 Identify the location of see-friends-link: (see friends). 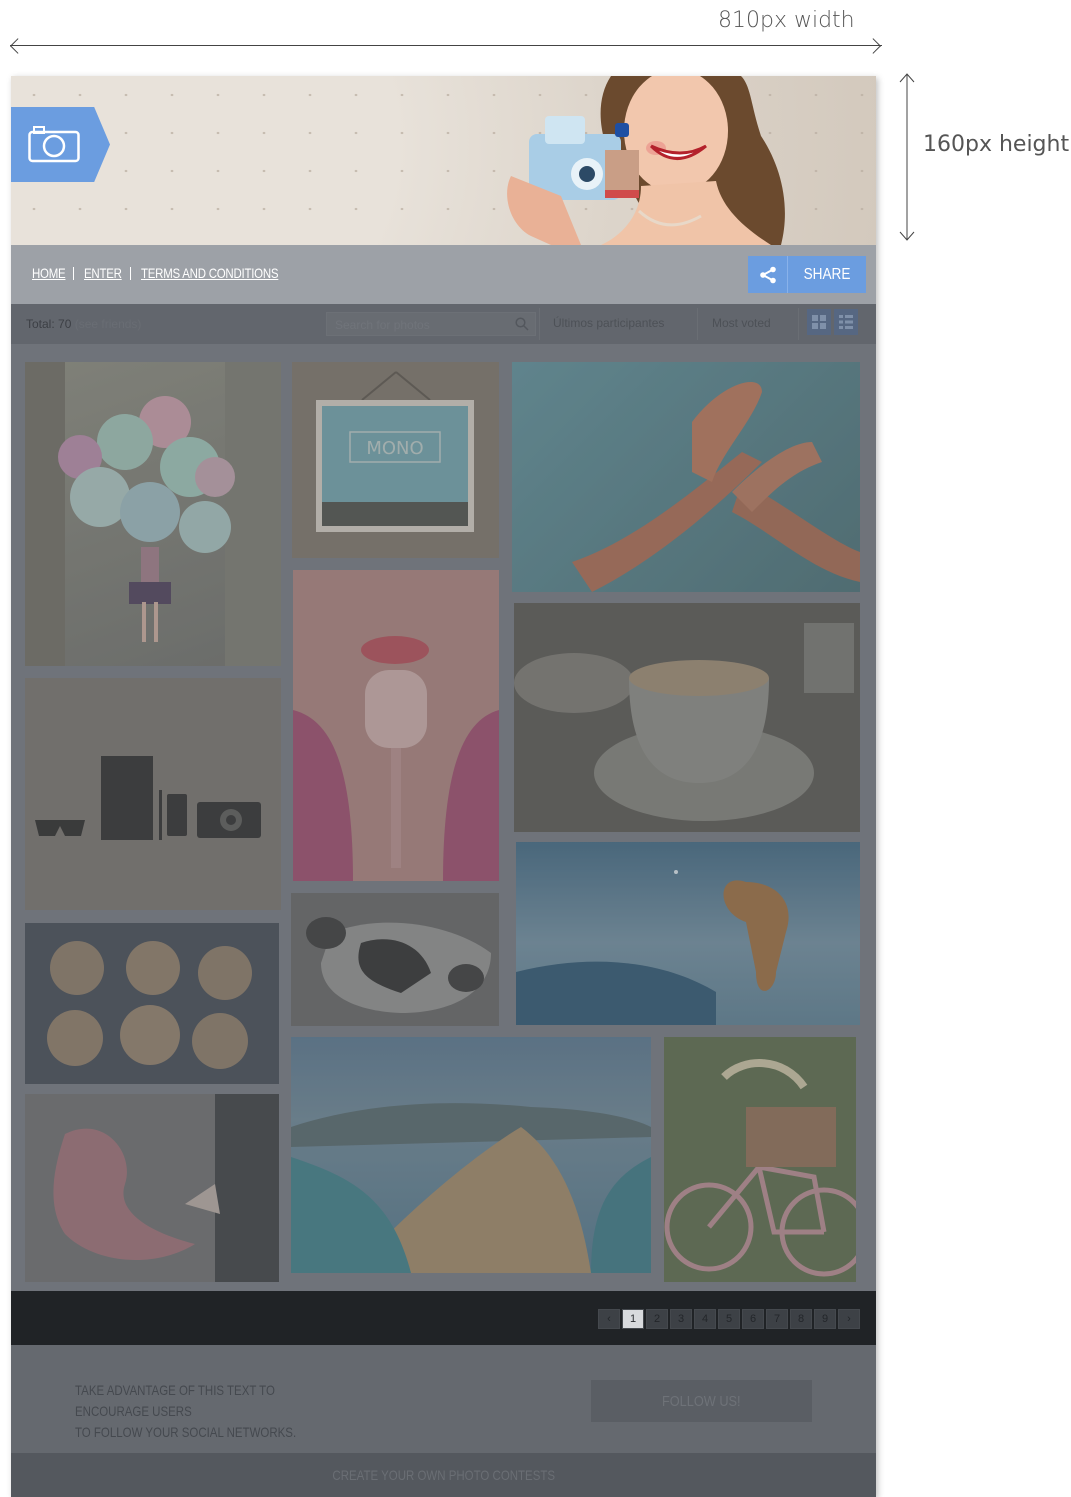
(108, 324).